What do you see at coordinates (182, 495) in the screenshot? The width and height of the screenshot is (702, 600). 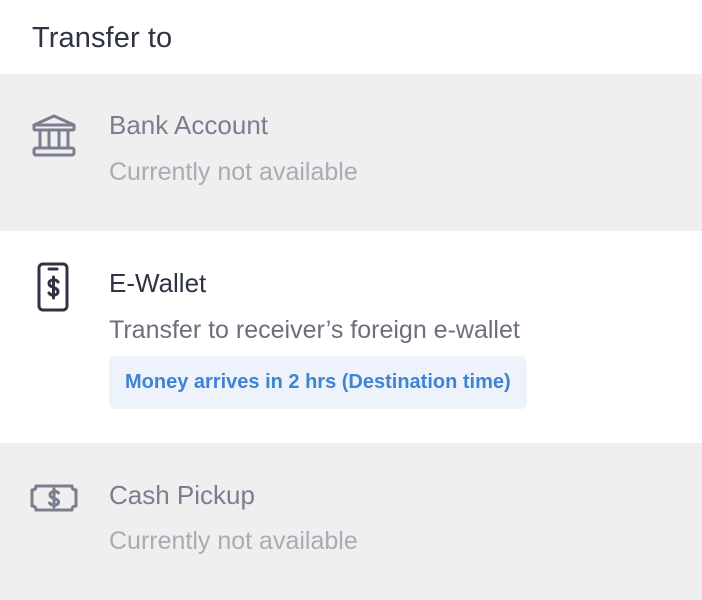 I see `option-title: Cash Pickup` at bounding box center [182, 495].